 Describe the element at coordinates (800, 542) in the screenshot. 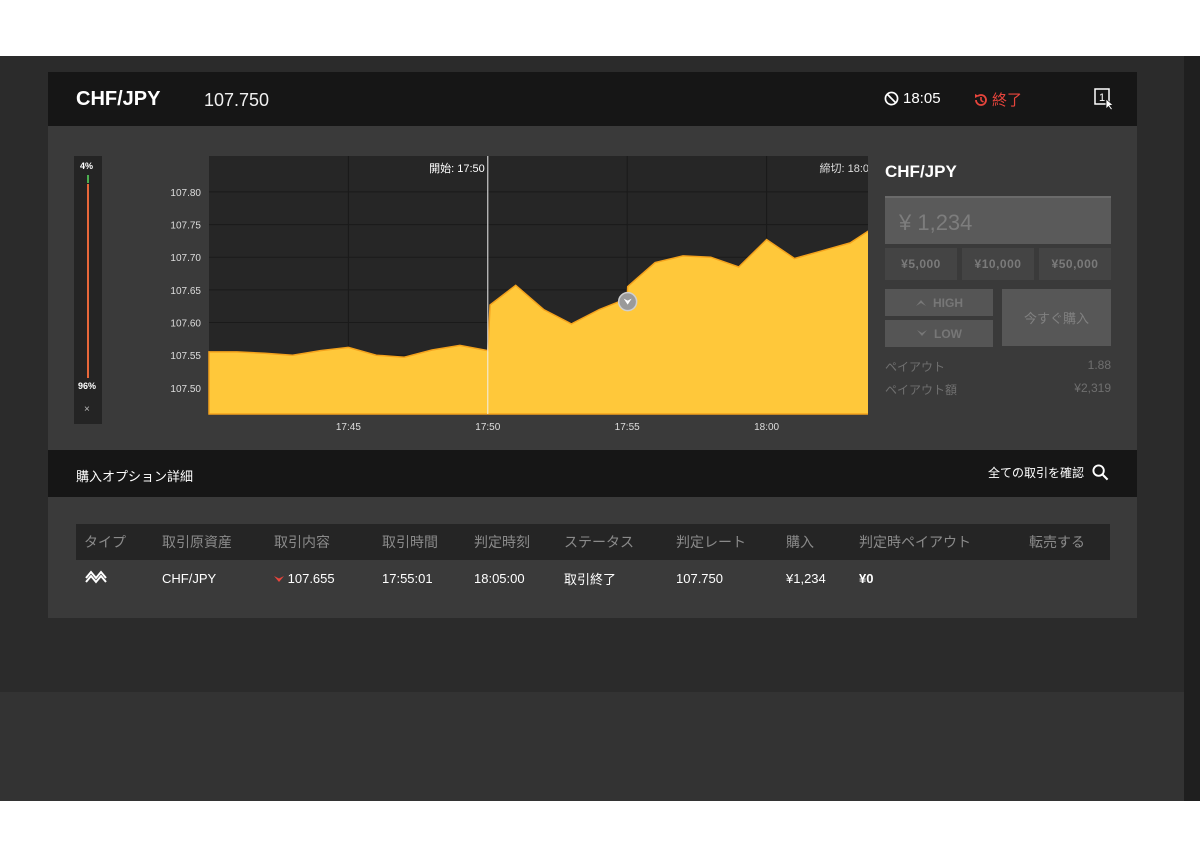

I see `col-purchase: 購入` at that location.